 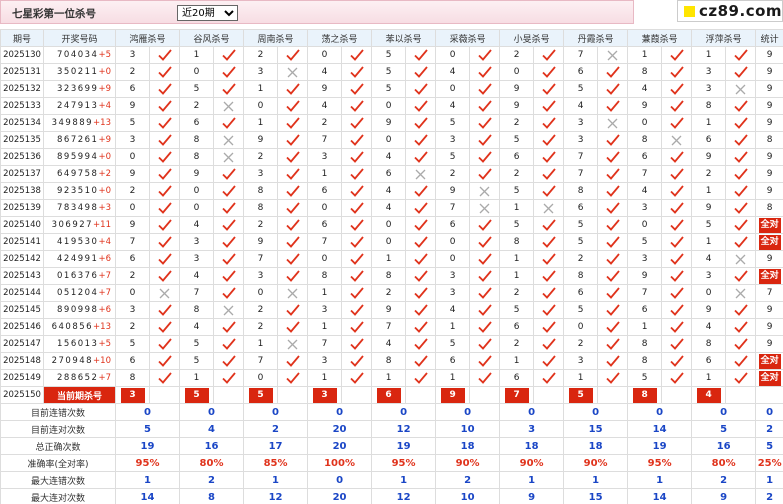 What do you see at coordinates (769, 327) in the screenshot?
I see `stat-cell: 9` at bounding box center [769, 327].